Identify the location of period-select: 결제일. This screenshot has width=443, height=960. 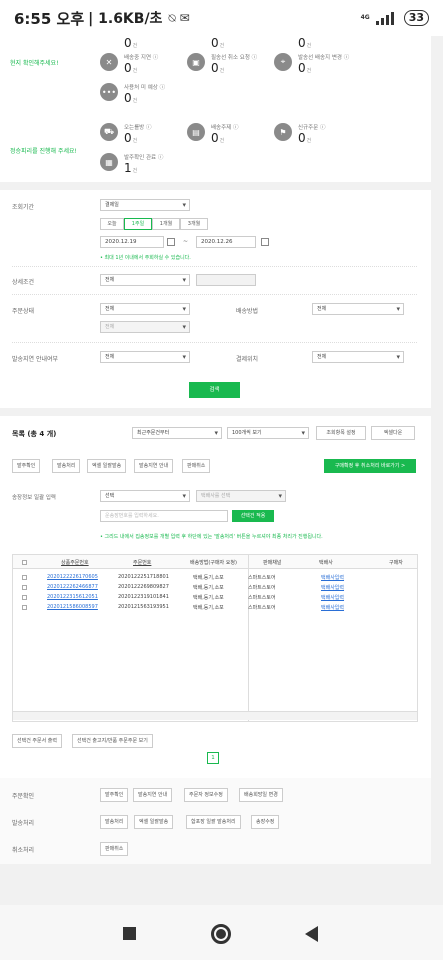
(145, 205).